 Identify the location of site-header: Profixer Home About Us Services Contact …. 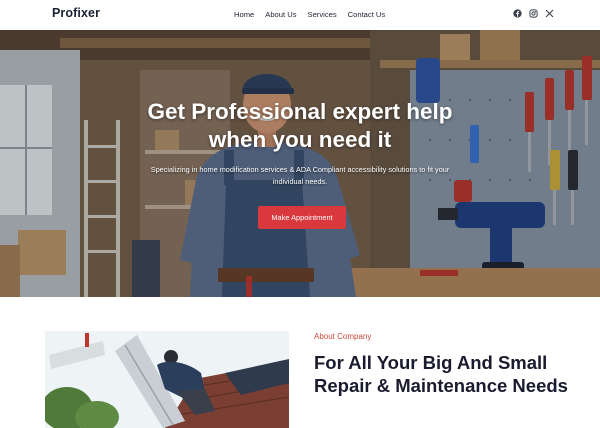
(300, 15).